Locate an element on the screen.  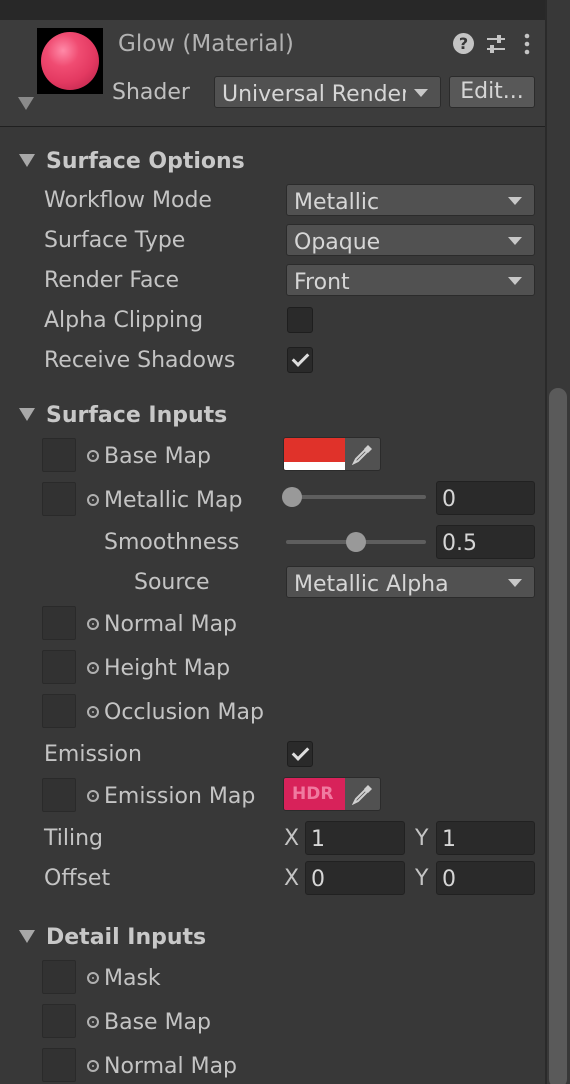
surface-type-value: Opaque is located at coordinates (337, 242).